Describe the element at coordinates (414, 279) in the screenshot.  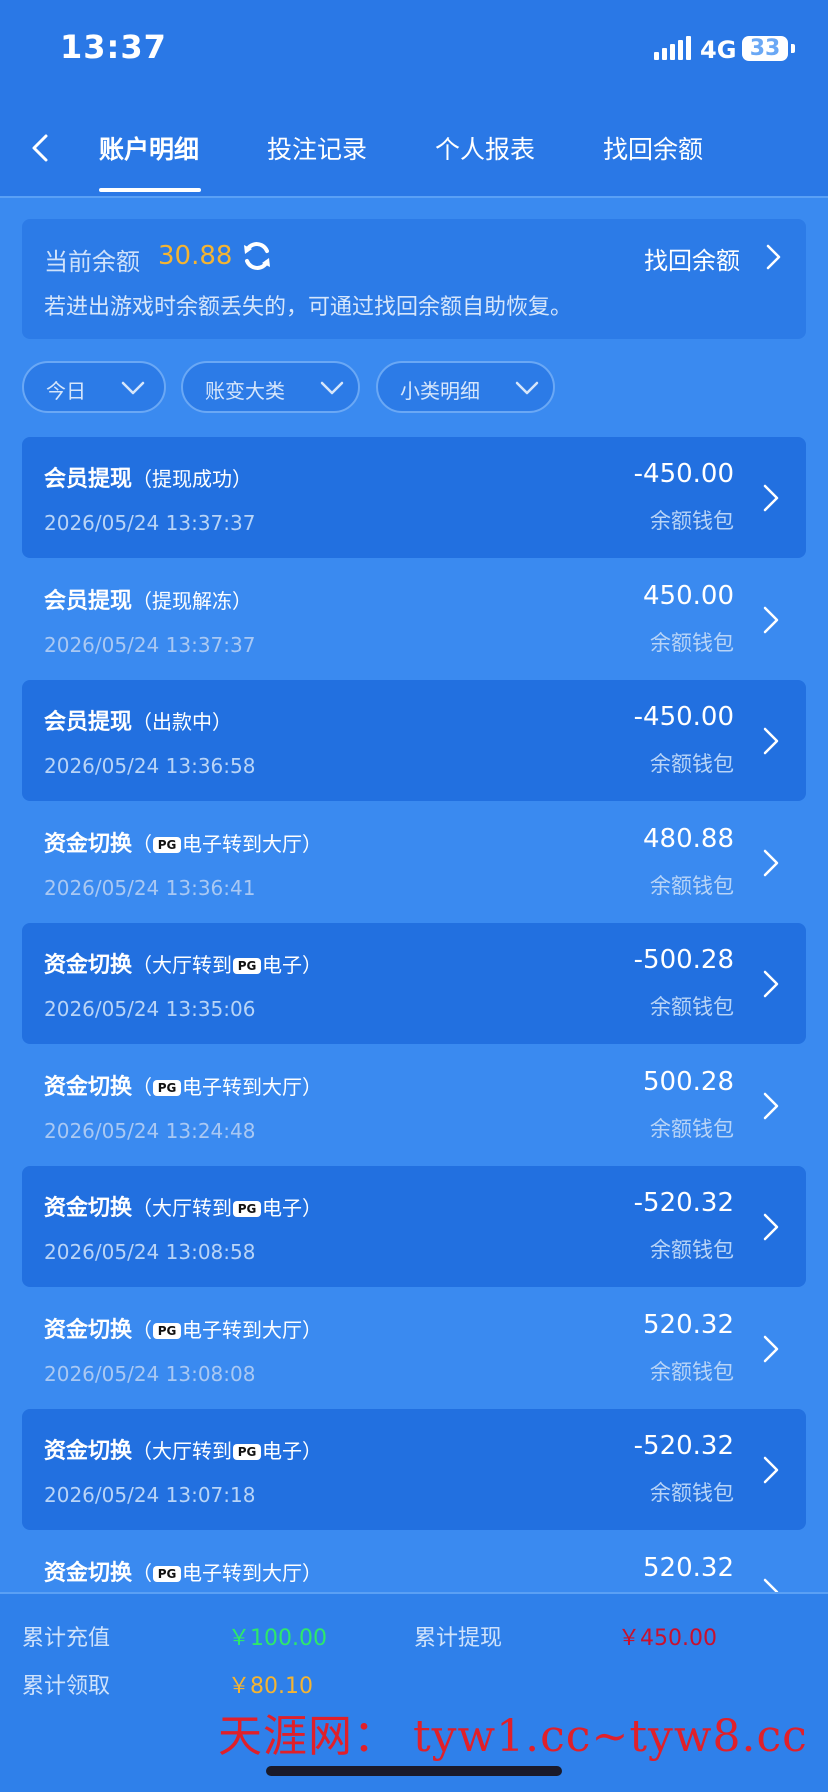
I see `balance-card: 当前余额 30.88 找回余额 若进出游戏时余额丢失的，可通过找回余额自助恢复。` at that location.